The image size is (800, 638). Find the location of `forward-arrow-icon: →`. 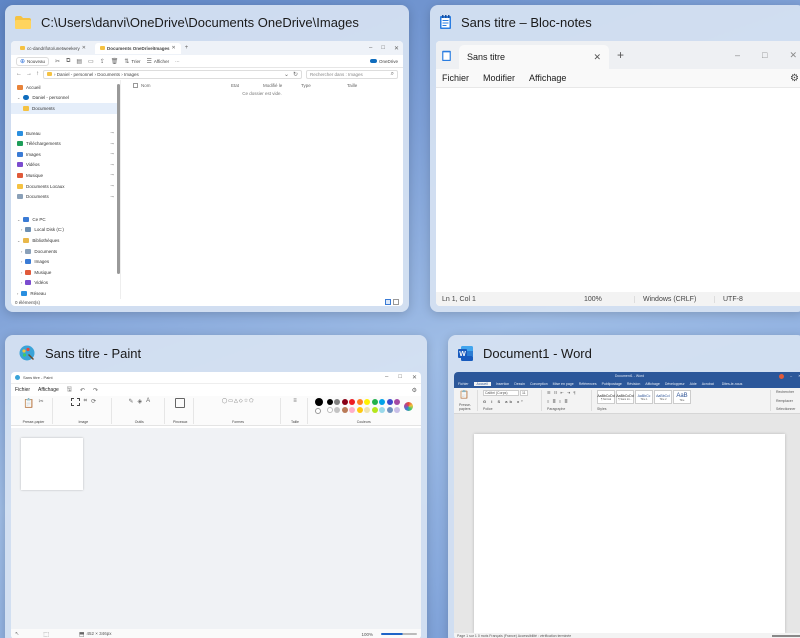

forward-arrow-icon: → is located at coordinates (29, 74).